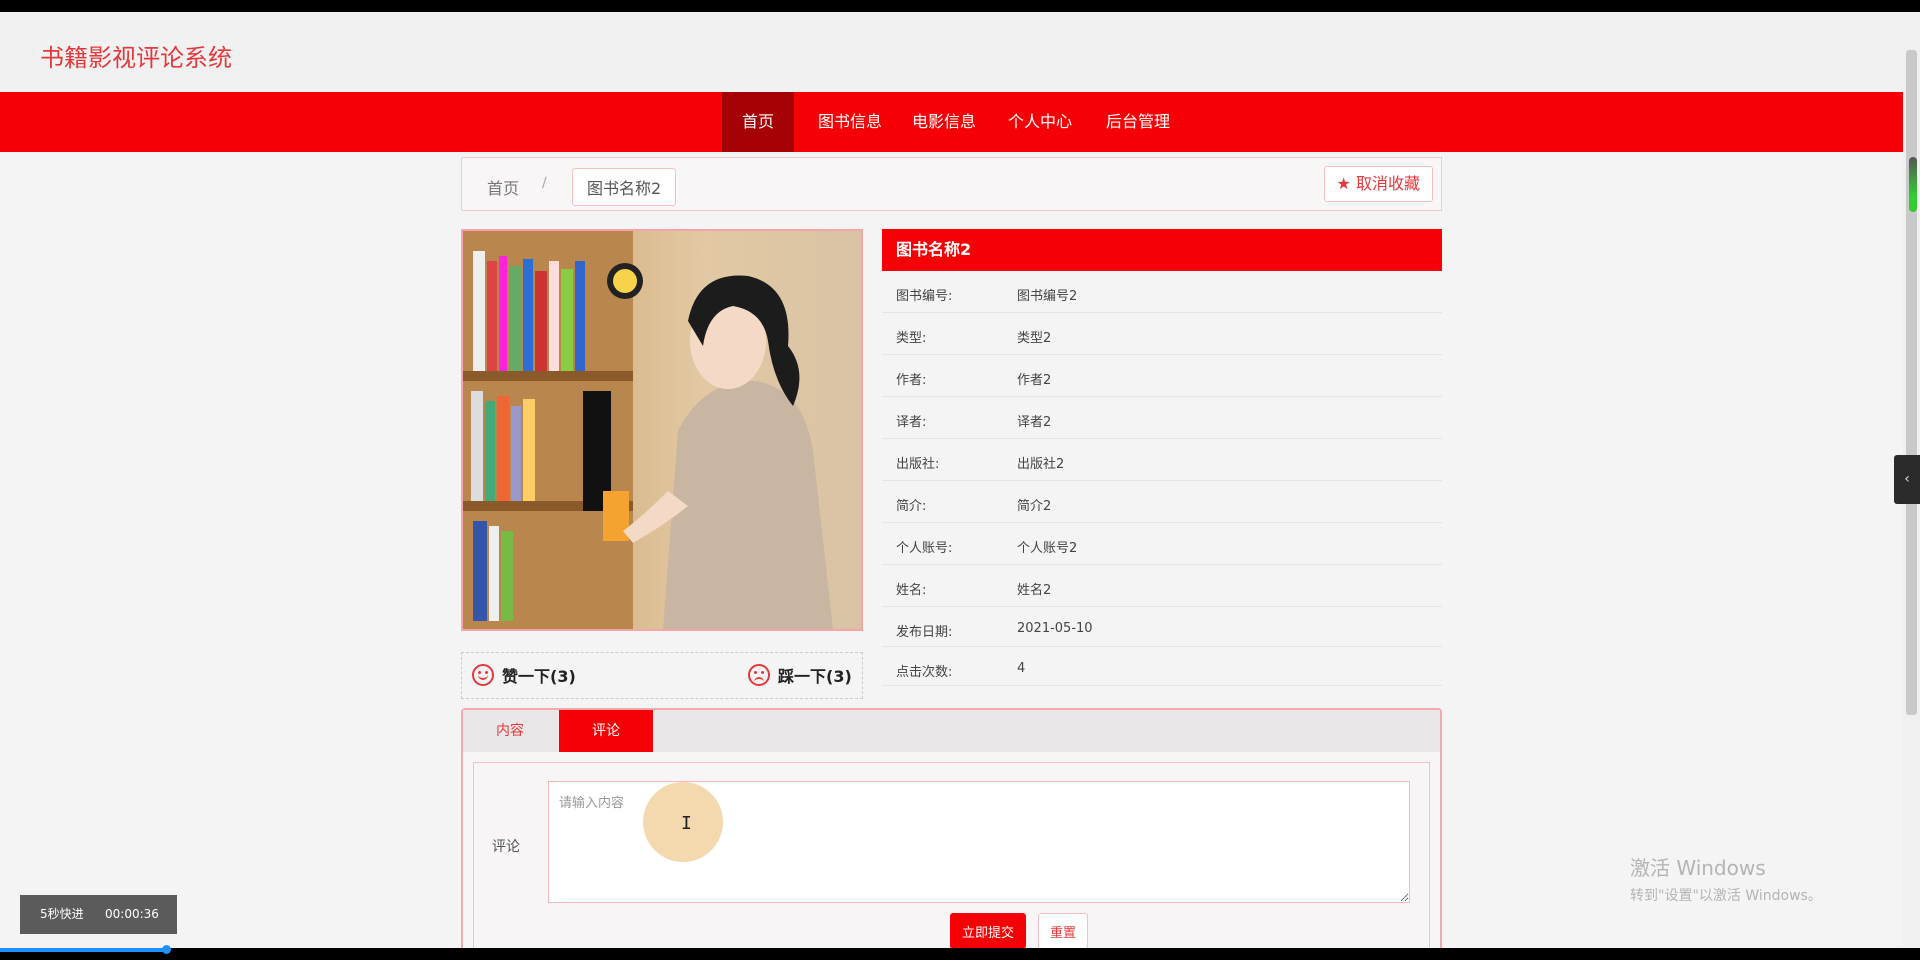 The width and height of the screenshot is (1920, 960). I want to click on vote-panel: 赞一下(3) 踩一下(3), so click(662, 675).